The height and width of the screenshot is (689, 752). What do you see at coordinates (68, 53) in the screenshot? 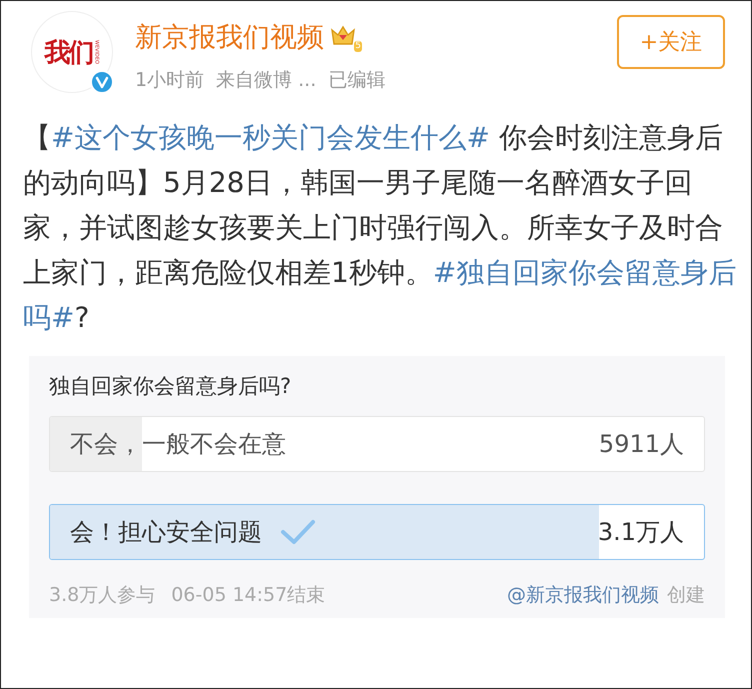
I see `avatar-logo: 我们` at bounding box center [68, 53].